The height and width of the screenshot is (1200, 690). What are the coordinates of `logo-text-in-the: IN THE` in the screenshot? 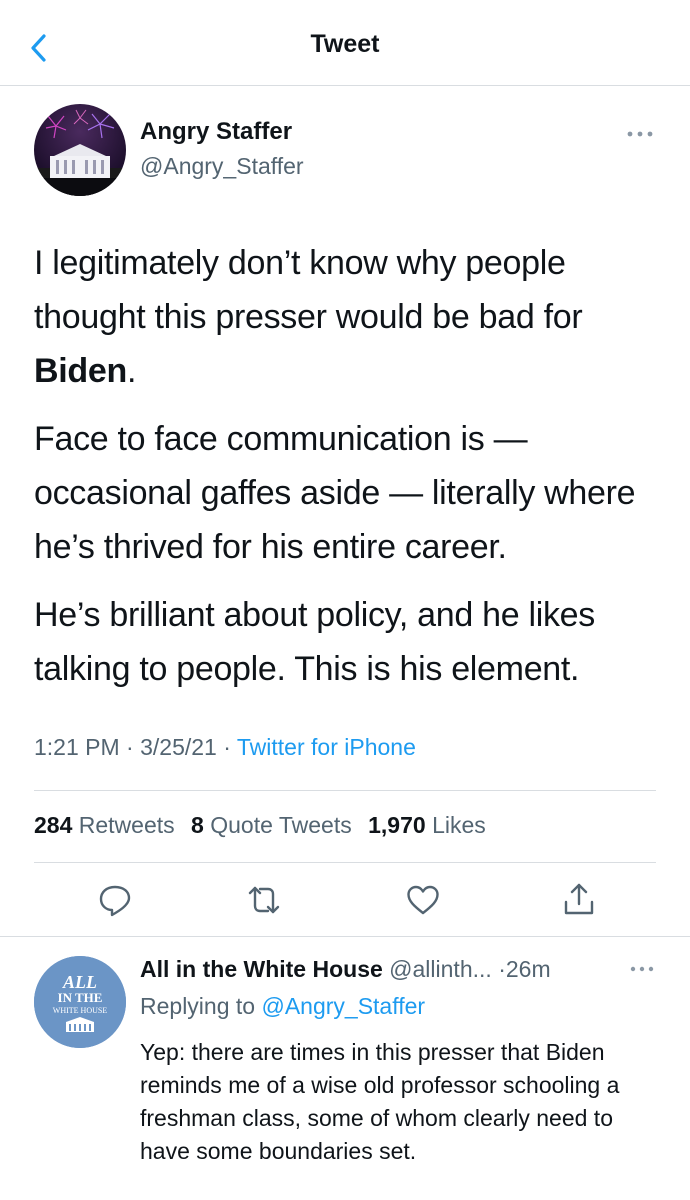 It's located at (80, 997).